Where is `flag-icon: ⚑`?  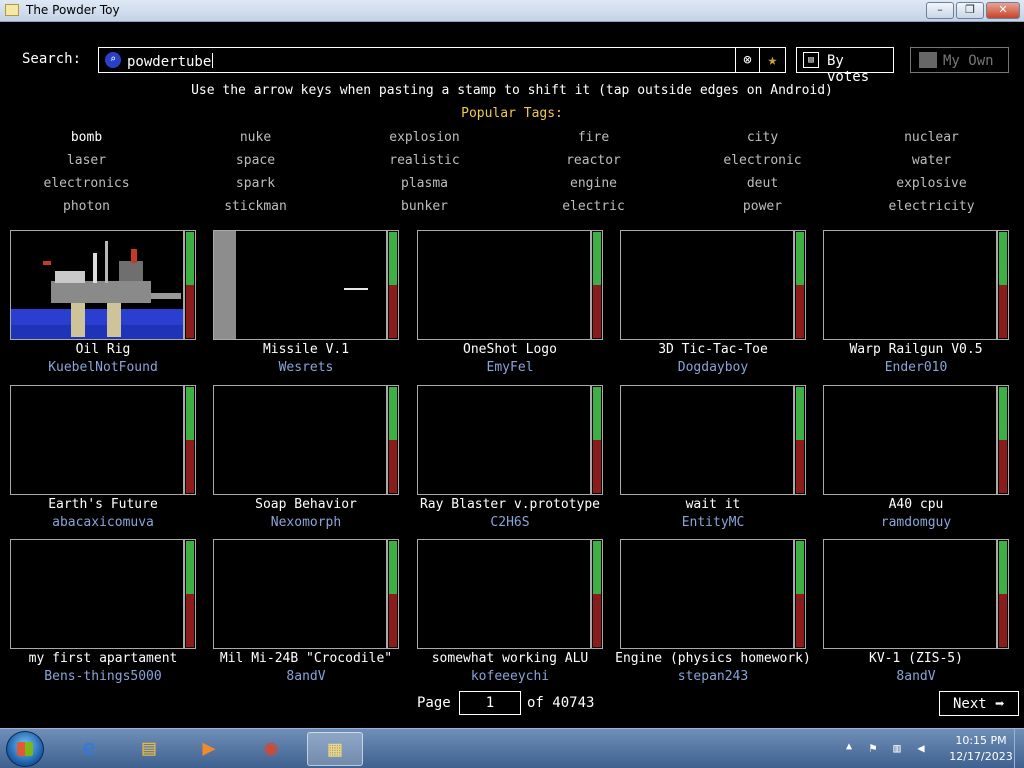
flag-icon: ⚑ is located at coordinates (873, 748).